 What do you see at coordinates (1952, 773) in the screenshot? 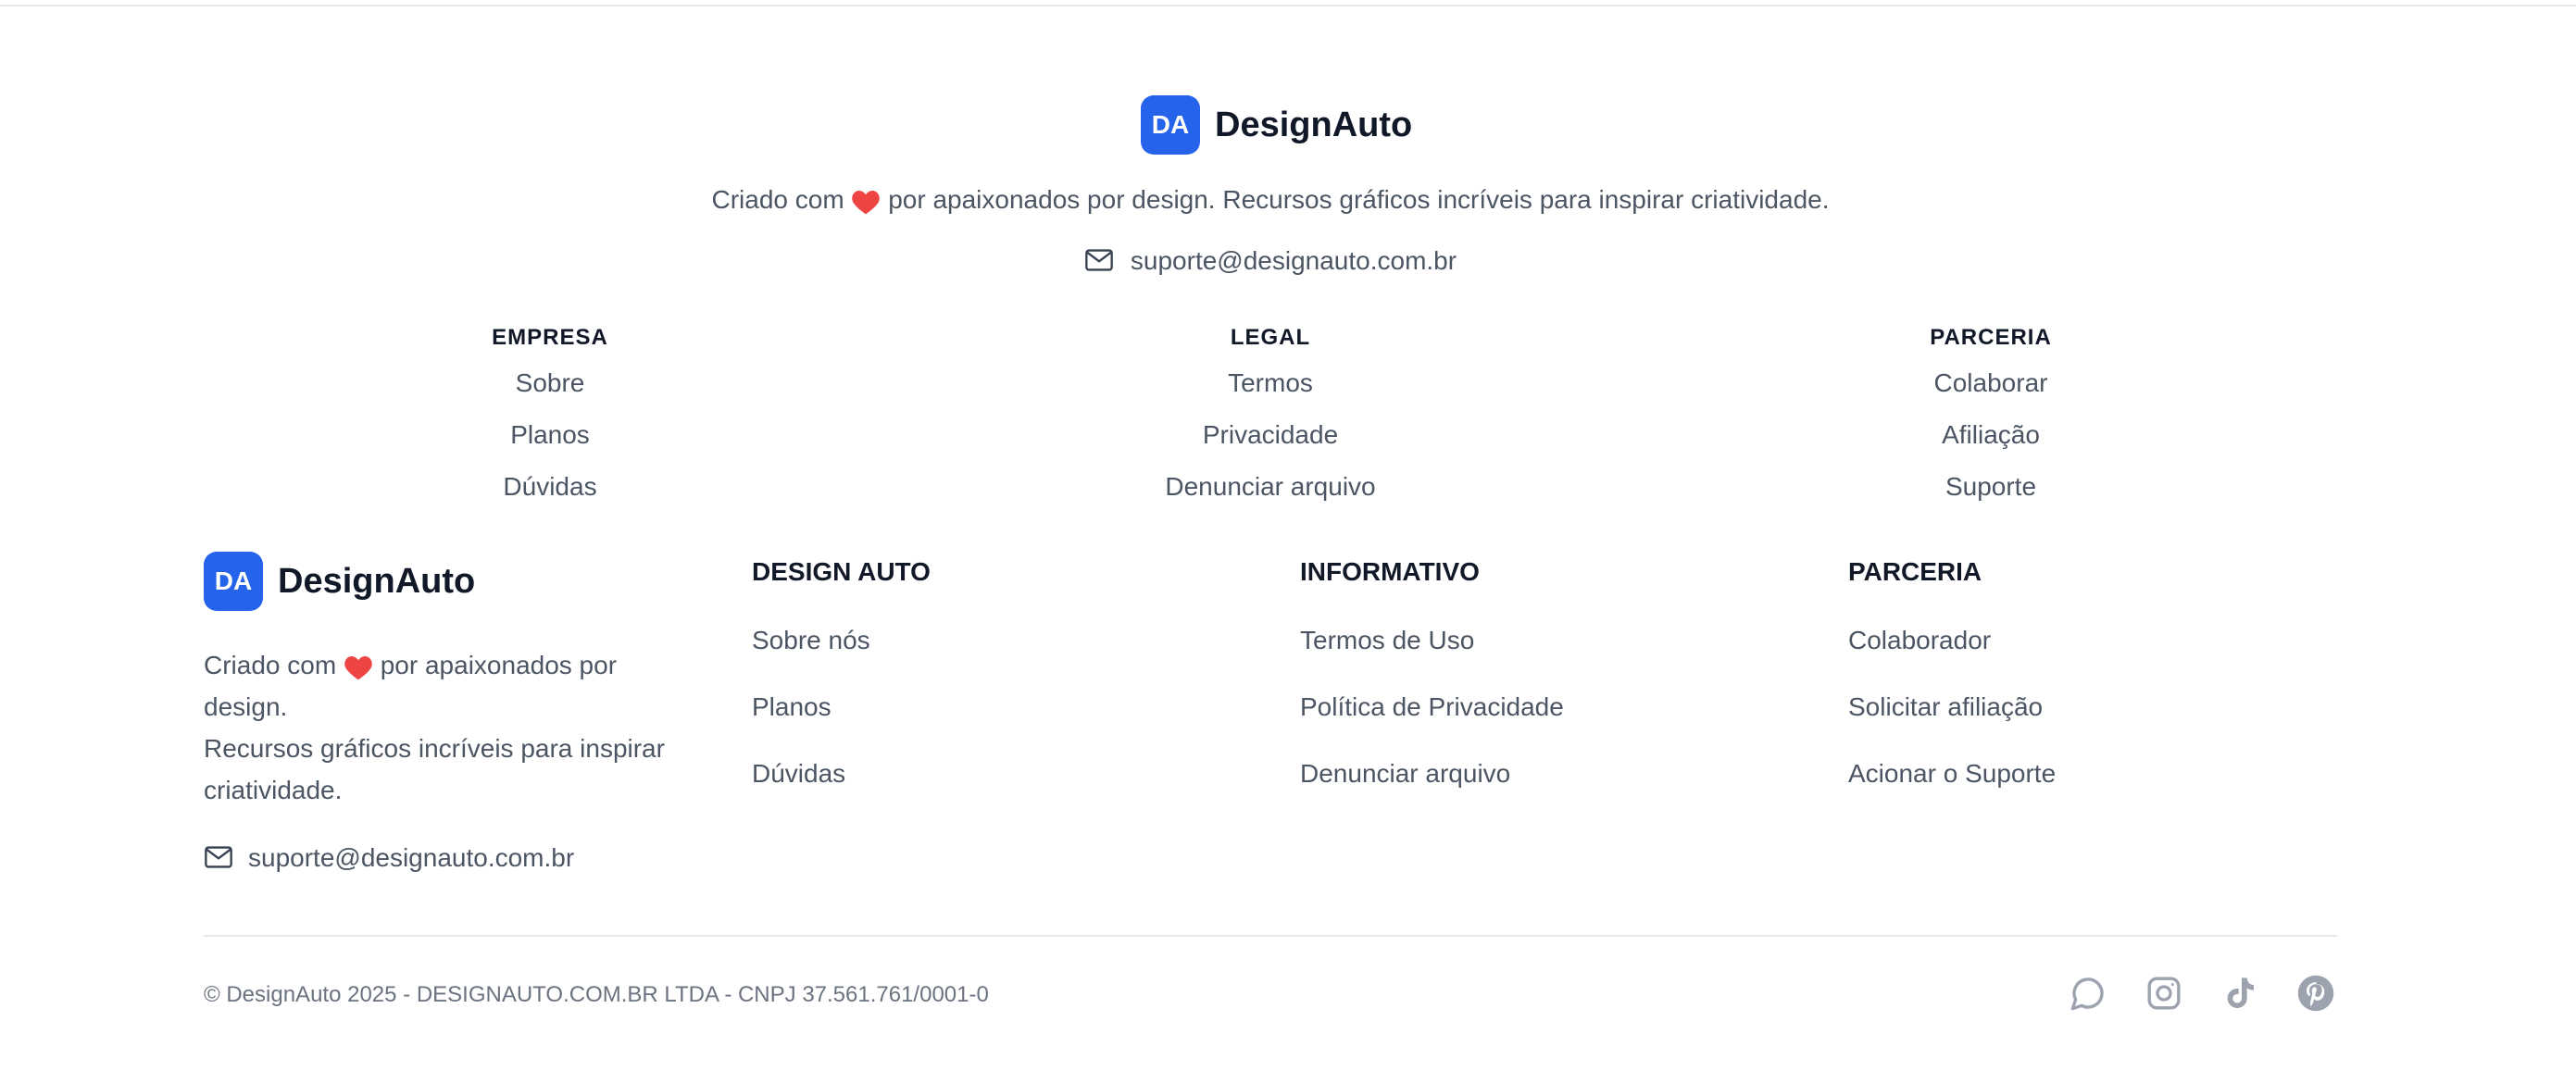
I see `link-acionar-suporte: Acionar o Suporte` at bounding box center [1952, 773].